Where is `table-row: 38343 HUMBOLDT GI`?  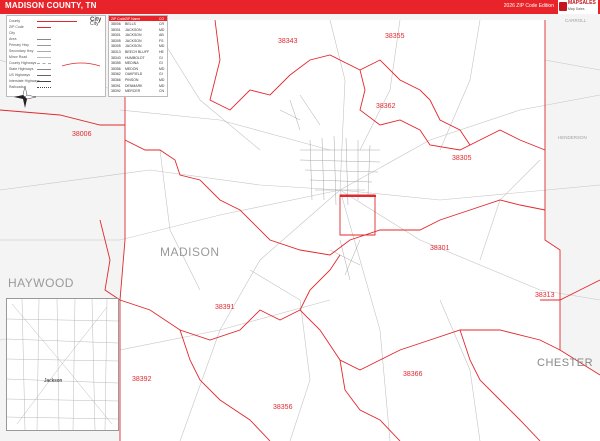
table-row: 38343 HUMBOLDT GI is located at coordinates (138, 58).